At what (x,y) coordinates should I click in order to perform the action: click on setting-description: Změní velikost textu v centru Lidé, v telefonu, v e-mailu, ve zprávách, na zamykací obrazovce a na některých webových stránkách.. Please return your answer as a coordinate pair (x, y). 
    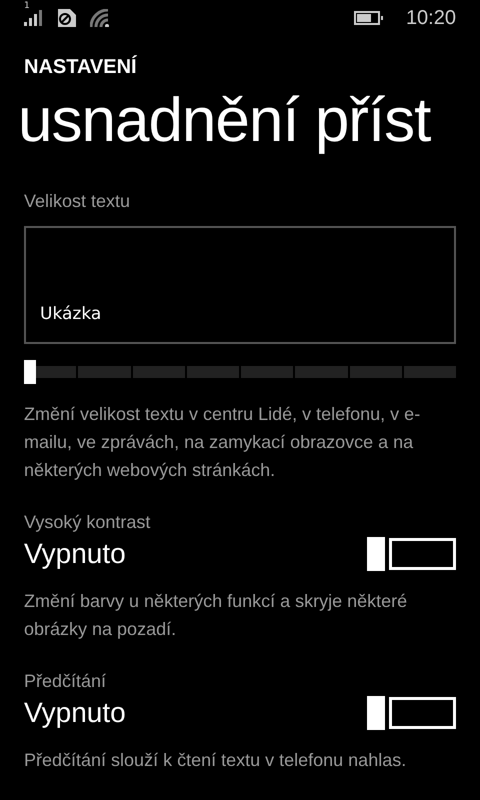
    Looking at the image, I should click on (223, 442).